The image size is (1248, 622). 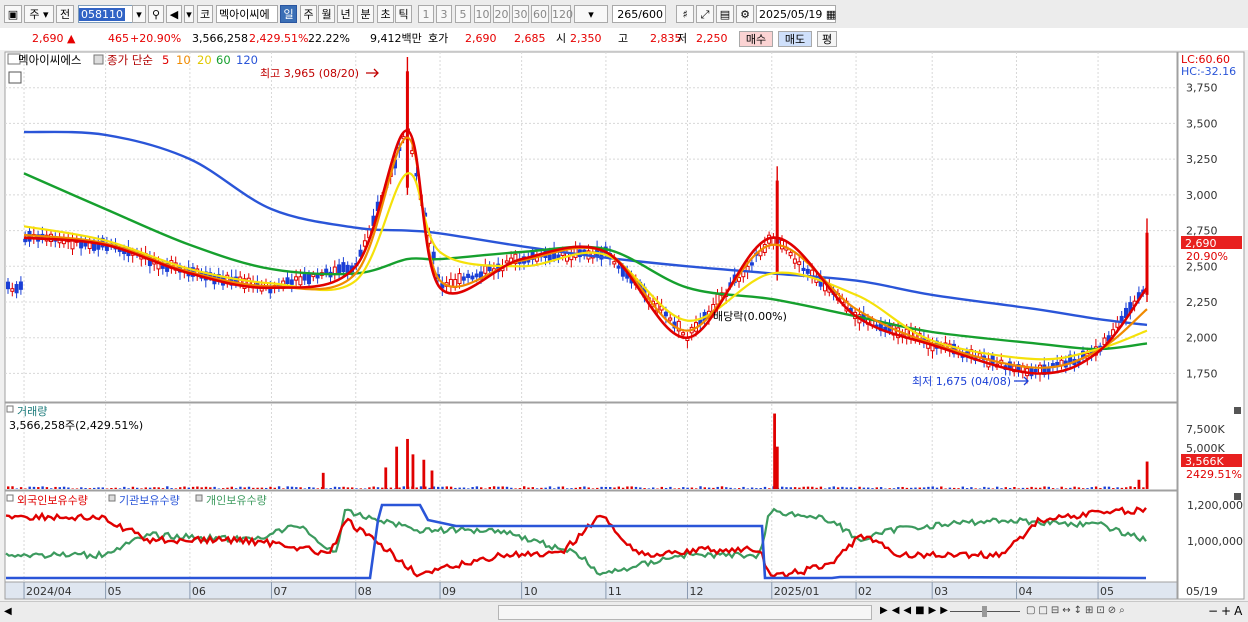 I want to click on title-dropdown-icon, so click(x=98, y=59).